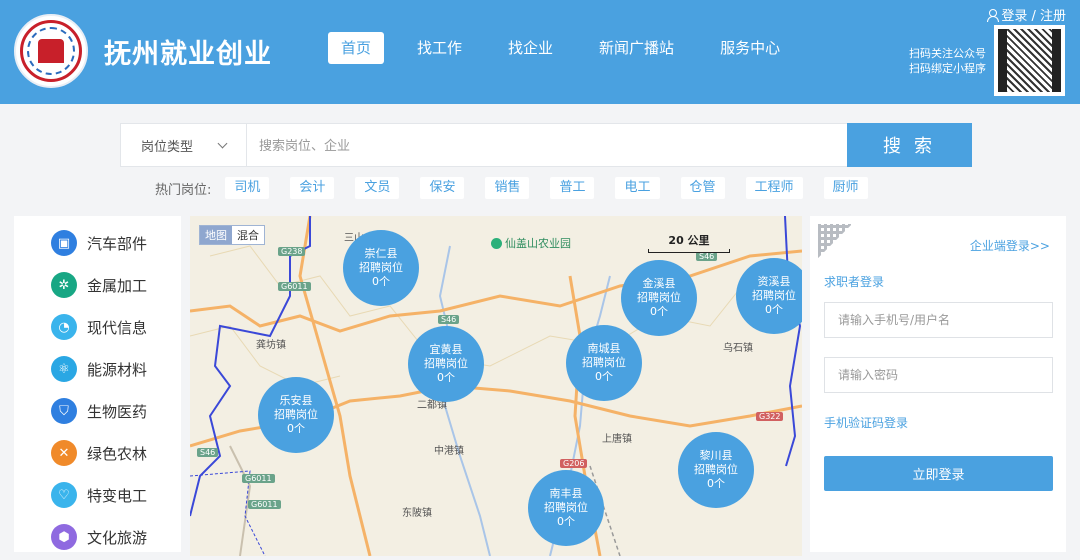 This screenshot has width=1080, height=560. I want to click on category-item: ⚛ 能源材料, so click(97, 369).